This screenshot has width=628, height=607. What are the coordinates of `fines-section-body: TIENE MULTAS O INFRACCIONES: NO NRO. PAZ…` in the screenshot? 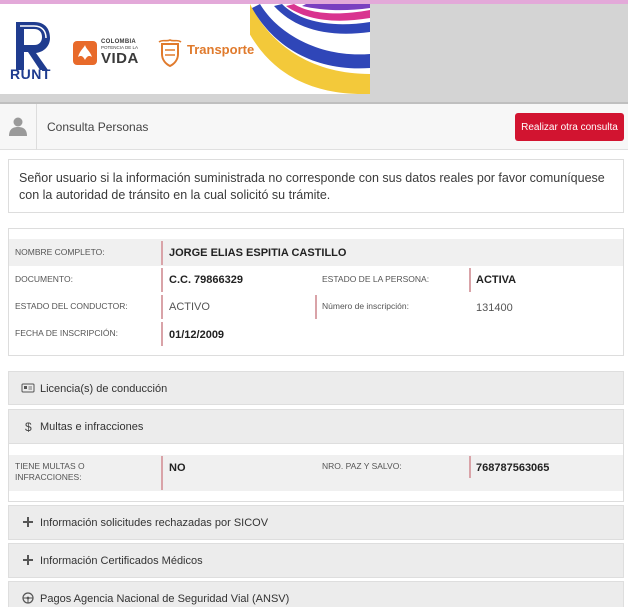 It's located at (316, 473).